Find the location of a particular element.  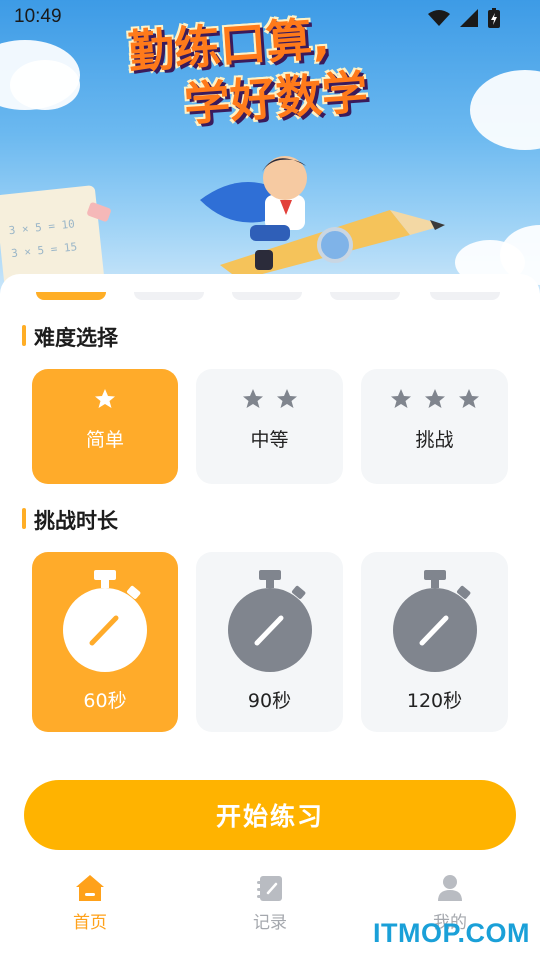

difficulty-option-label: 挑战 is located at coordinates (434, 440).